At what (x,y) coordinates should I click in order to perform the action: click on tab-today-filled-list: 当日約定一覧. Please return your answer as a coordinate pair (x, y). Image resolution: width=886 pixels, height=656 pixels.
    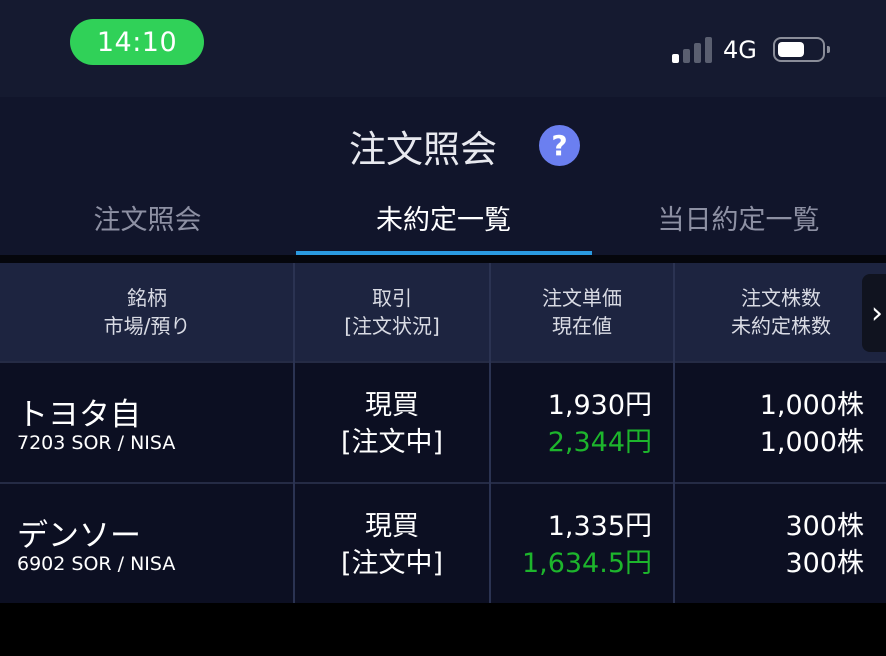
    Looking at the image, I should click on (738, 226).